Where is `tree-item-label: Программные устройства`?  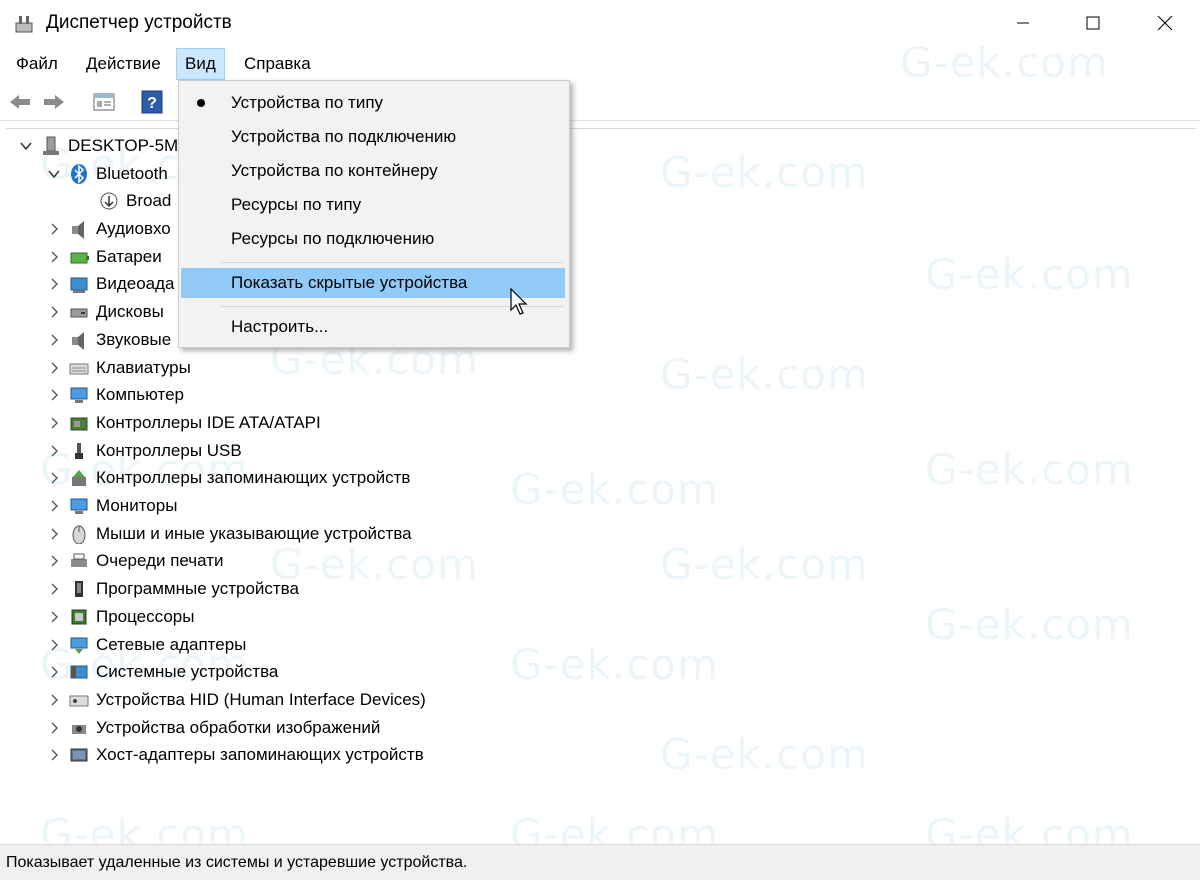 tree-item-label: Программные устройства is located at coordinates (197, 588).